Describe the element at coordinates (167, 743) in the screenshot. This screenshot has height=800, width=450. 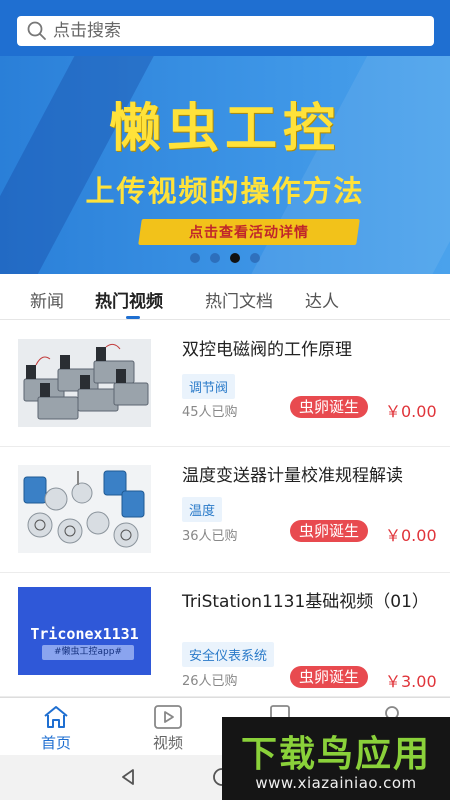
I see `nav-video-label: 视频` at that location.